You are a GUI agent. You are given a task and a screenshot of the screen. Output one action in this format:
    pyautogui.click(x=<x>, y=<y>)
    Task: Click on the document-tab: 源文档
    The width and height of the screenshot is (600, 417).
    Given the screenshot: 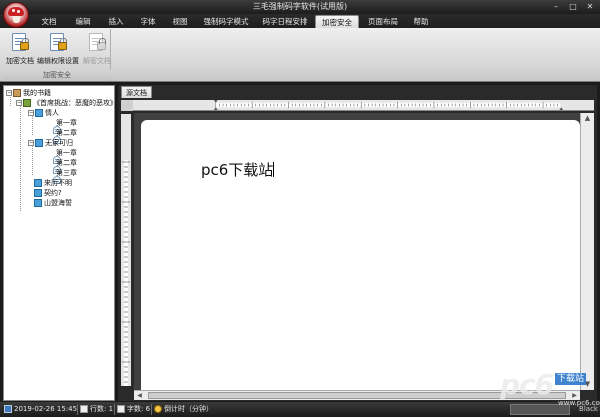 What is the action you would take?
    pyautogui.click(x=136, y=92)
    